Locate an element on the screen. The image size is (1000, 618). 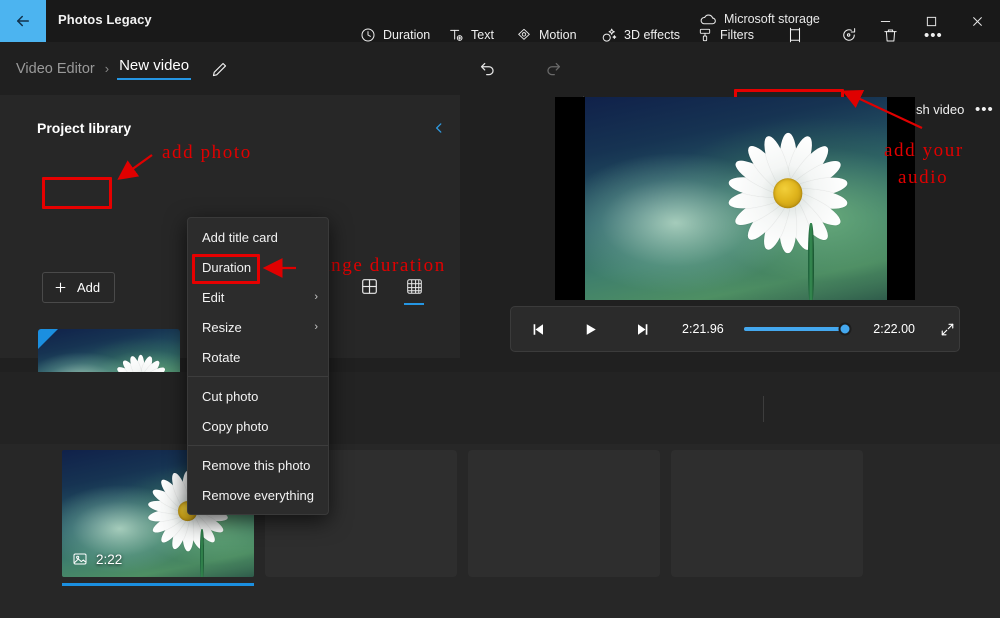
undo-button is located at coordinates (487, 69).